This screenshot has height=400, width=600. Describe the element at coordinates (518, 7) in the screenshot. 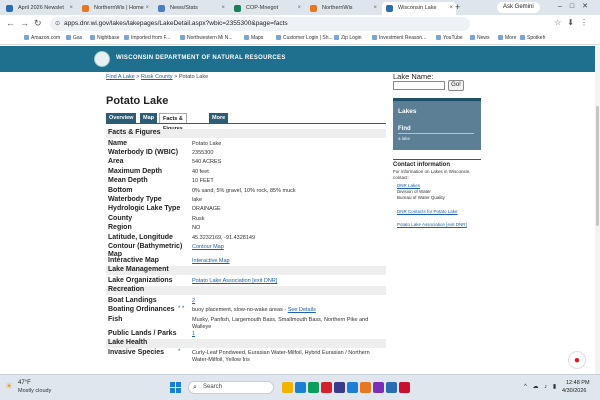

I see `ask-gemini-button: Ask Gemini` at that location.